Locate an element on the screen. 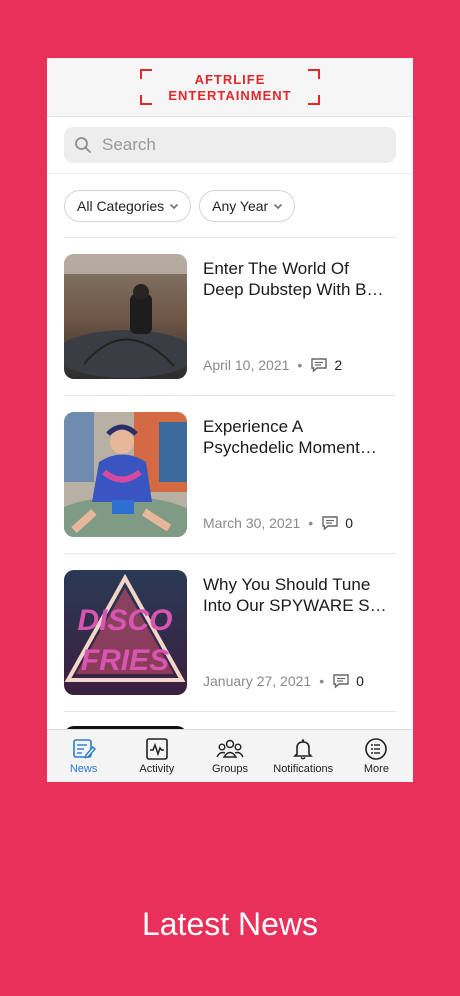  filter-row: All Categories Any Year is located at coordinates (230, 206).